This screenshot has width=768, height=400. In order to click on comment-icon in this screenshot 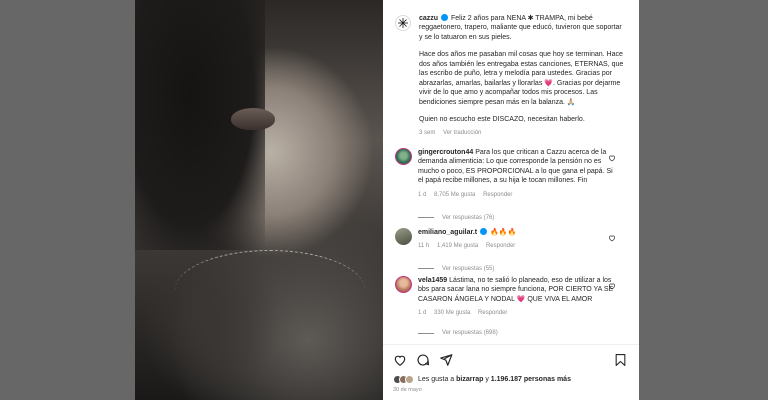, I will do `click(423, 360)`.